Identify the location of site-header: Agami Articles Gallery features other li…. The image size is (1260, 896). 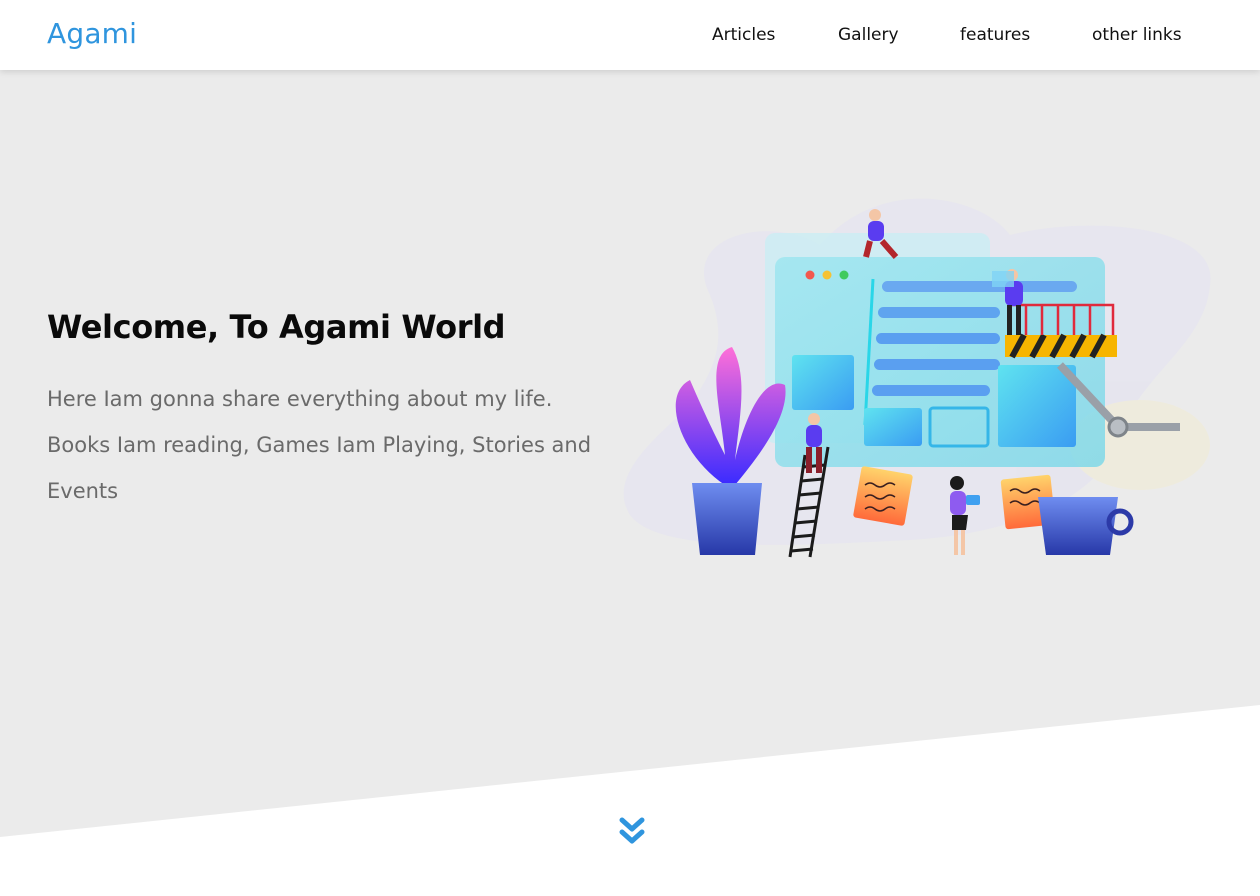
(630, 35).